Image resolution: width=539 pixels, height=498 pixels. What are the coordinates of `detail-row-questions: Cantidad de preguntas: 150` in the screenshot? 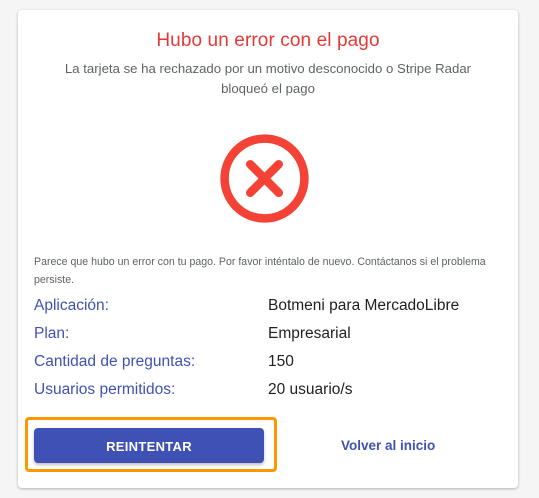 It's located at (269, 362).